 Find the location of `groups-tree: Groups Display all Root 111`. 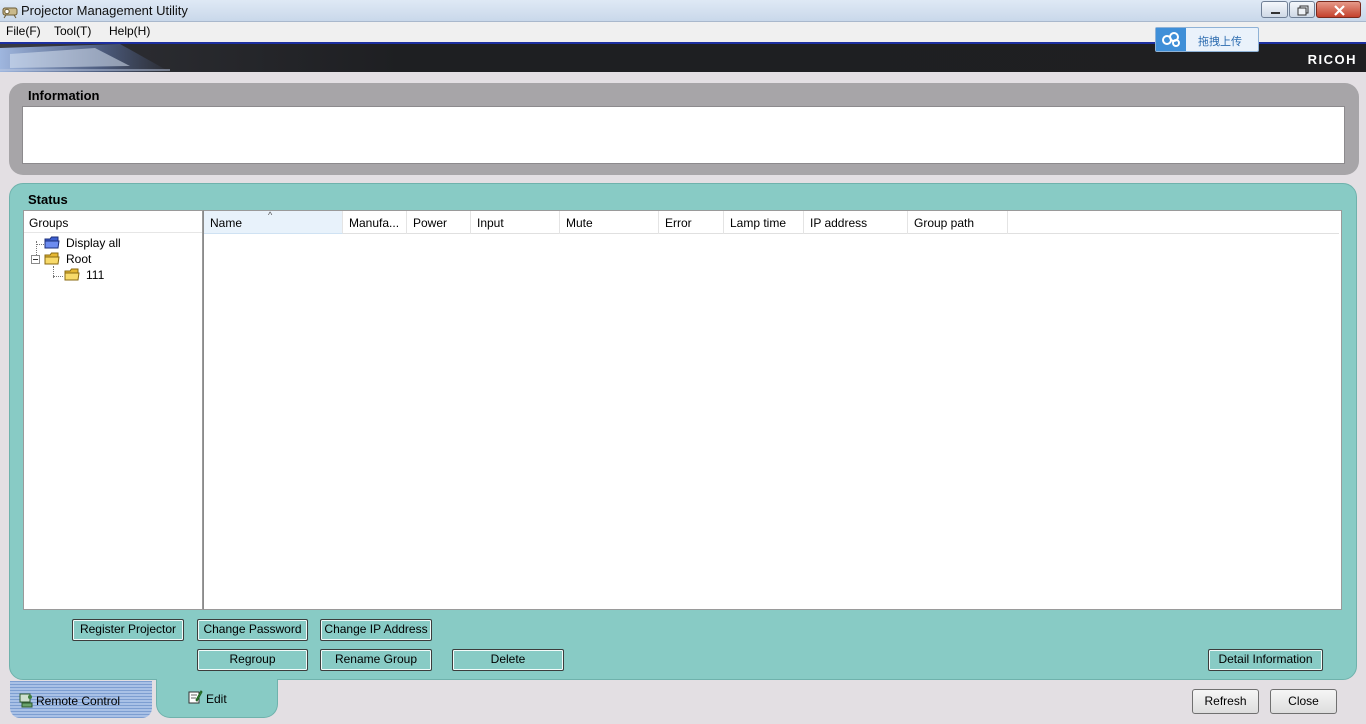

groups-tree: Groups Display all Root 111 is located at coordinates (113, 410).